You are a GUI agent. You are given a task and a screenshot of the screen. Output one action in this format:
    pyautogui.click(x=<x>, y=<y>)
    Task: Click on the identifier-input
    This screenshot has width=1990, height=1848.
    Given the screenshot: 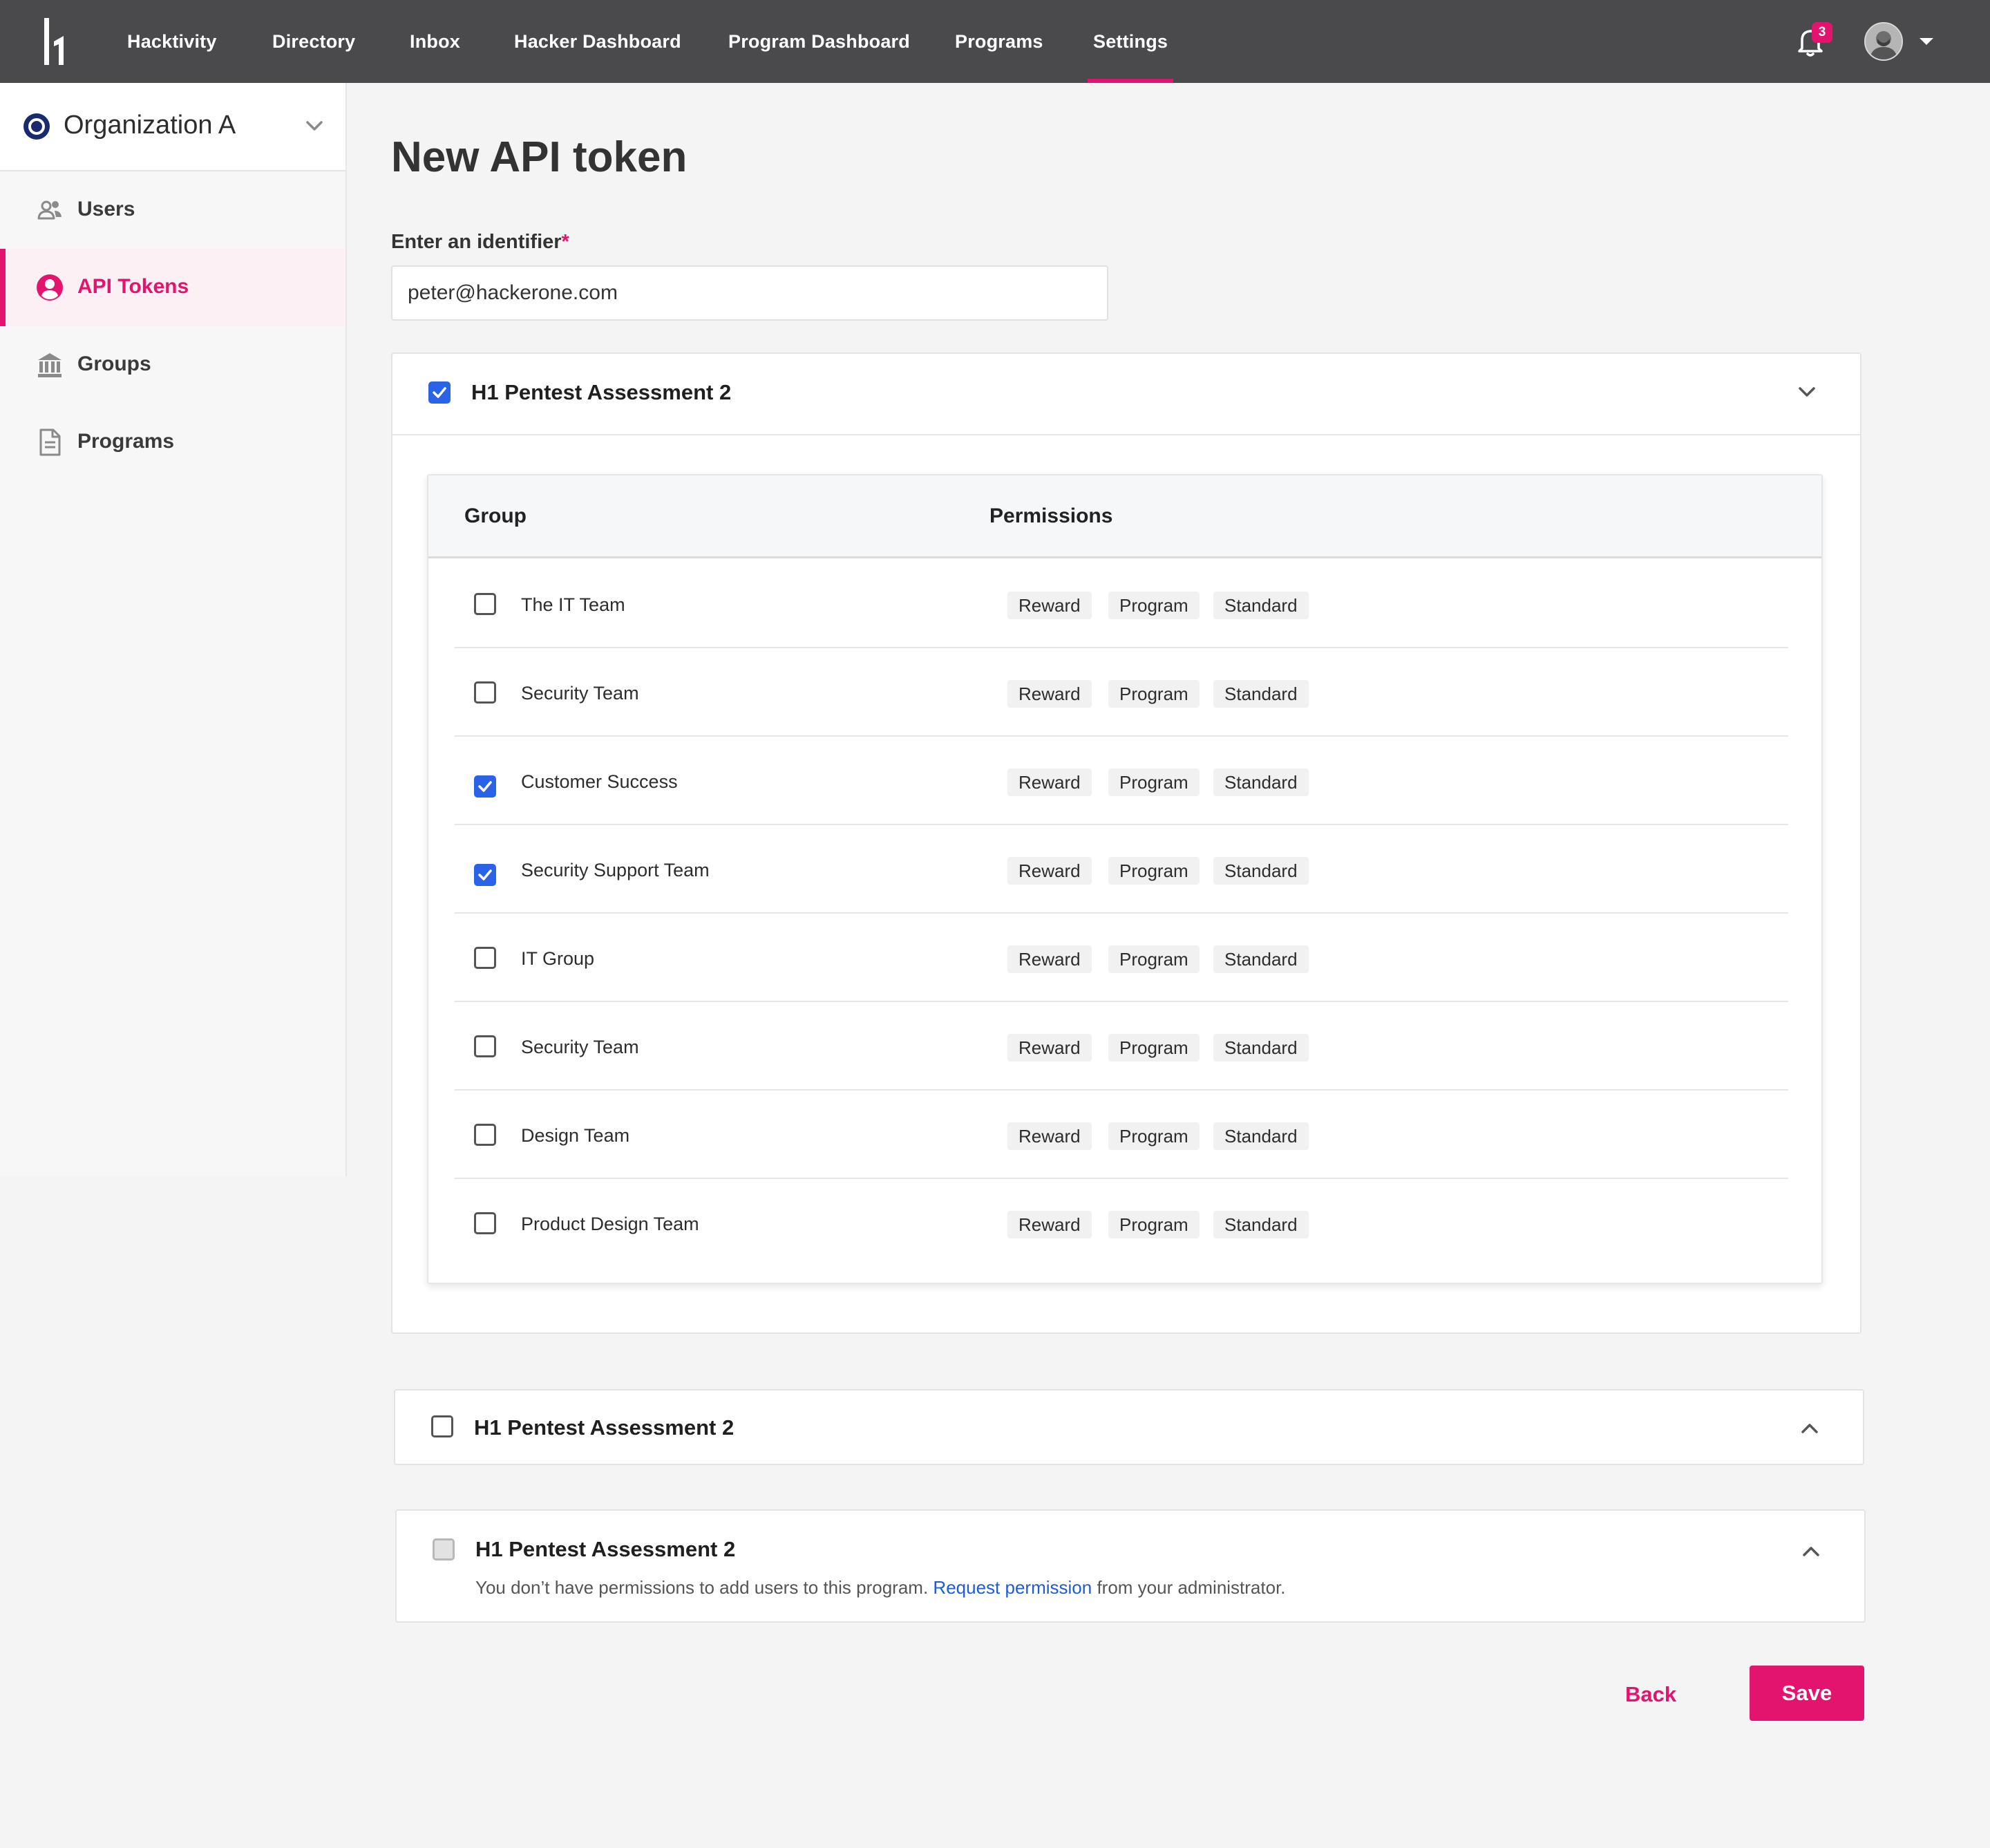 What is the action you would take?
    pyautogui.click(x=750, y=293)
    